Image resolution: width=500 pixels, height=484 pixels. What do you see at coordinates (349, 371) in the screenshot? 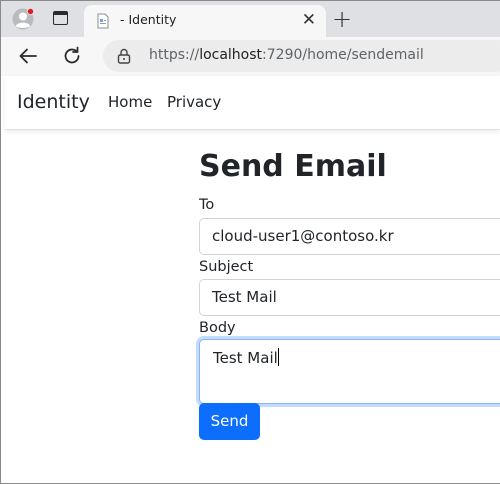
I see `body-textarea: Test Mail` at bounding box center [349, 371].